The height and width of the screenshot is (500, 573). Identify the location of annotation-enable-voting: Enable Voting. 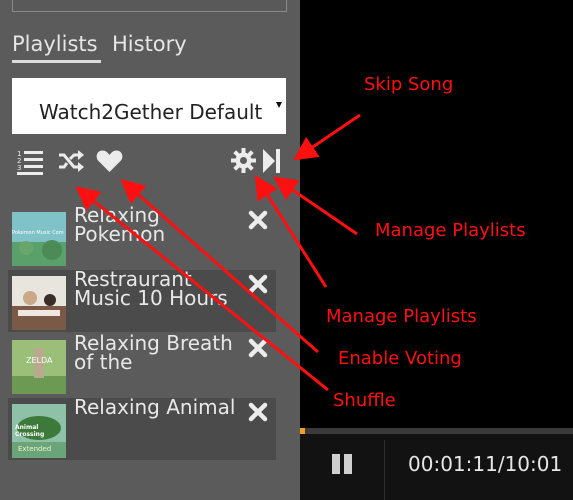
(400, 358).